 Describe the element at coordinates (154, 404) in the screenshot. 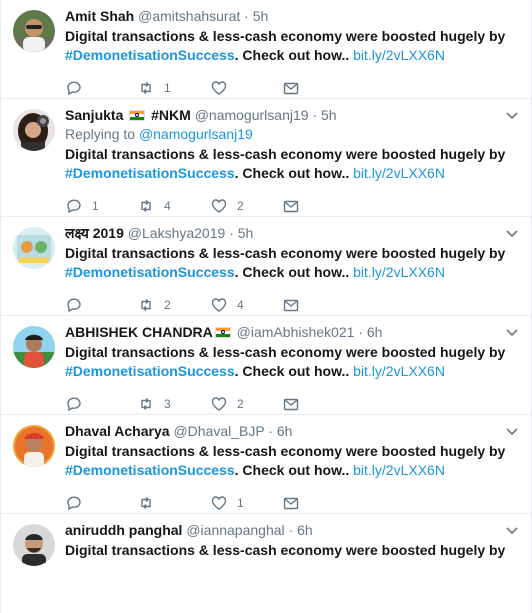

I see `retweet-button: 3` at that location.